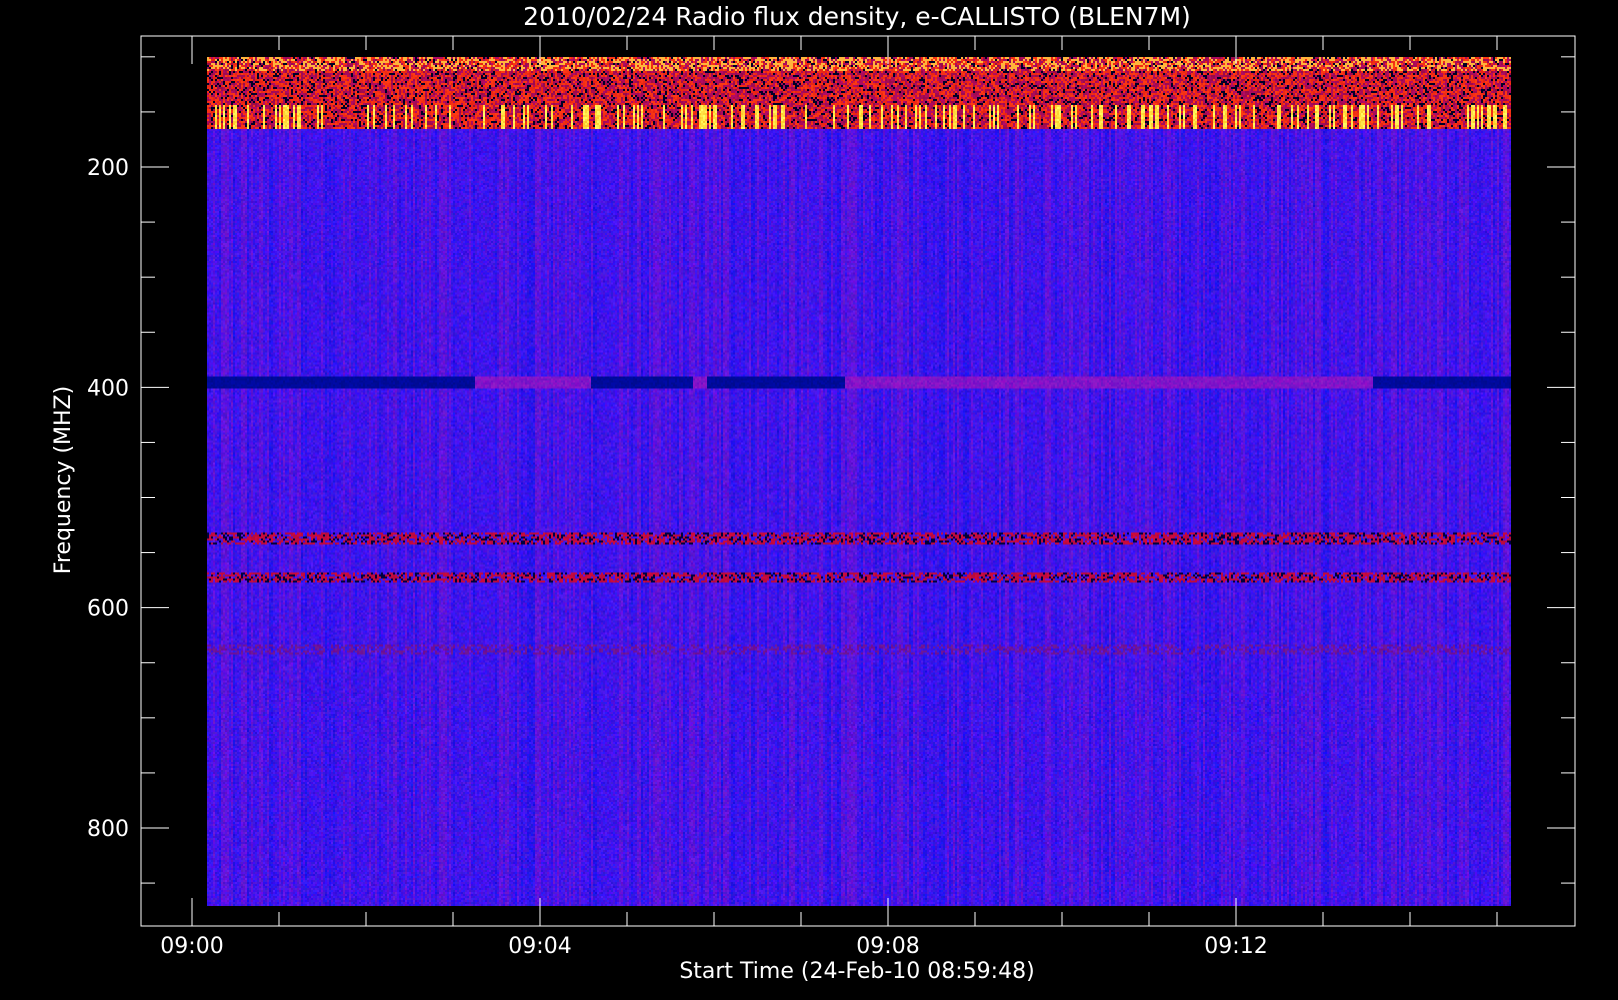  Describe the element at coordinates (191, 946) in the screenshot. I see `x-tick-label: 09:00` at that location.